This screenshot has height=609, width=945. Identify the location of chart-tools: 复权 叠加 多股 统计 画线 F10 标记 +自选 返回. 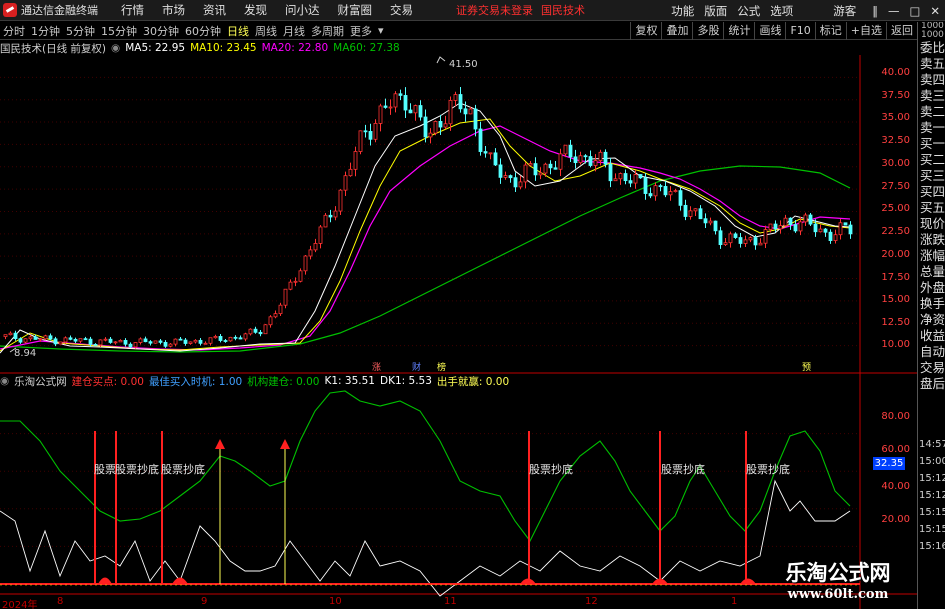
(773, 31).